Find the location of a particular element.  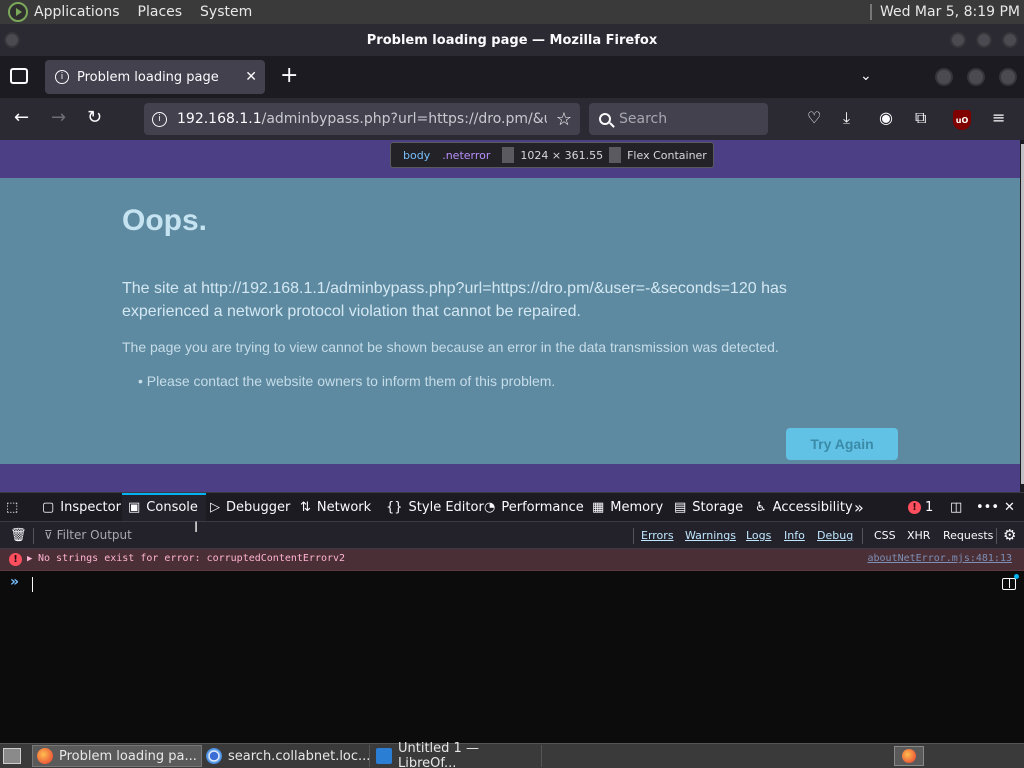

menu-applications: Applications is located at coordinates (77, 12).